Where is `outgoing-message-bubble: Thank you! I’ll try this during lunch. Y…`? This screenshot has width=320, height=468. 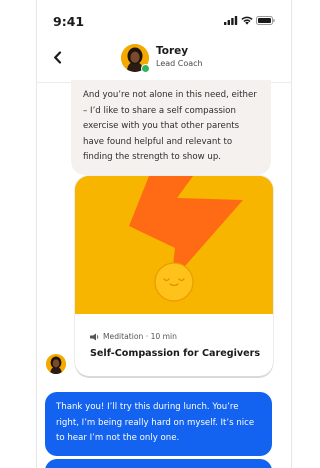
outgoing-message-bubble: Thank you! I’ll try this during lunch. Y… is located at coordinates (158, 424).